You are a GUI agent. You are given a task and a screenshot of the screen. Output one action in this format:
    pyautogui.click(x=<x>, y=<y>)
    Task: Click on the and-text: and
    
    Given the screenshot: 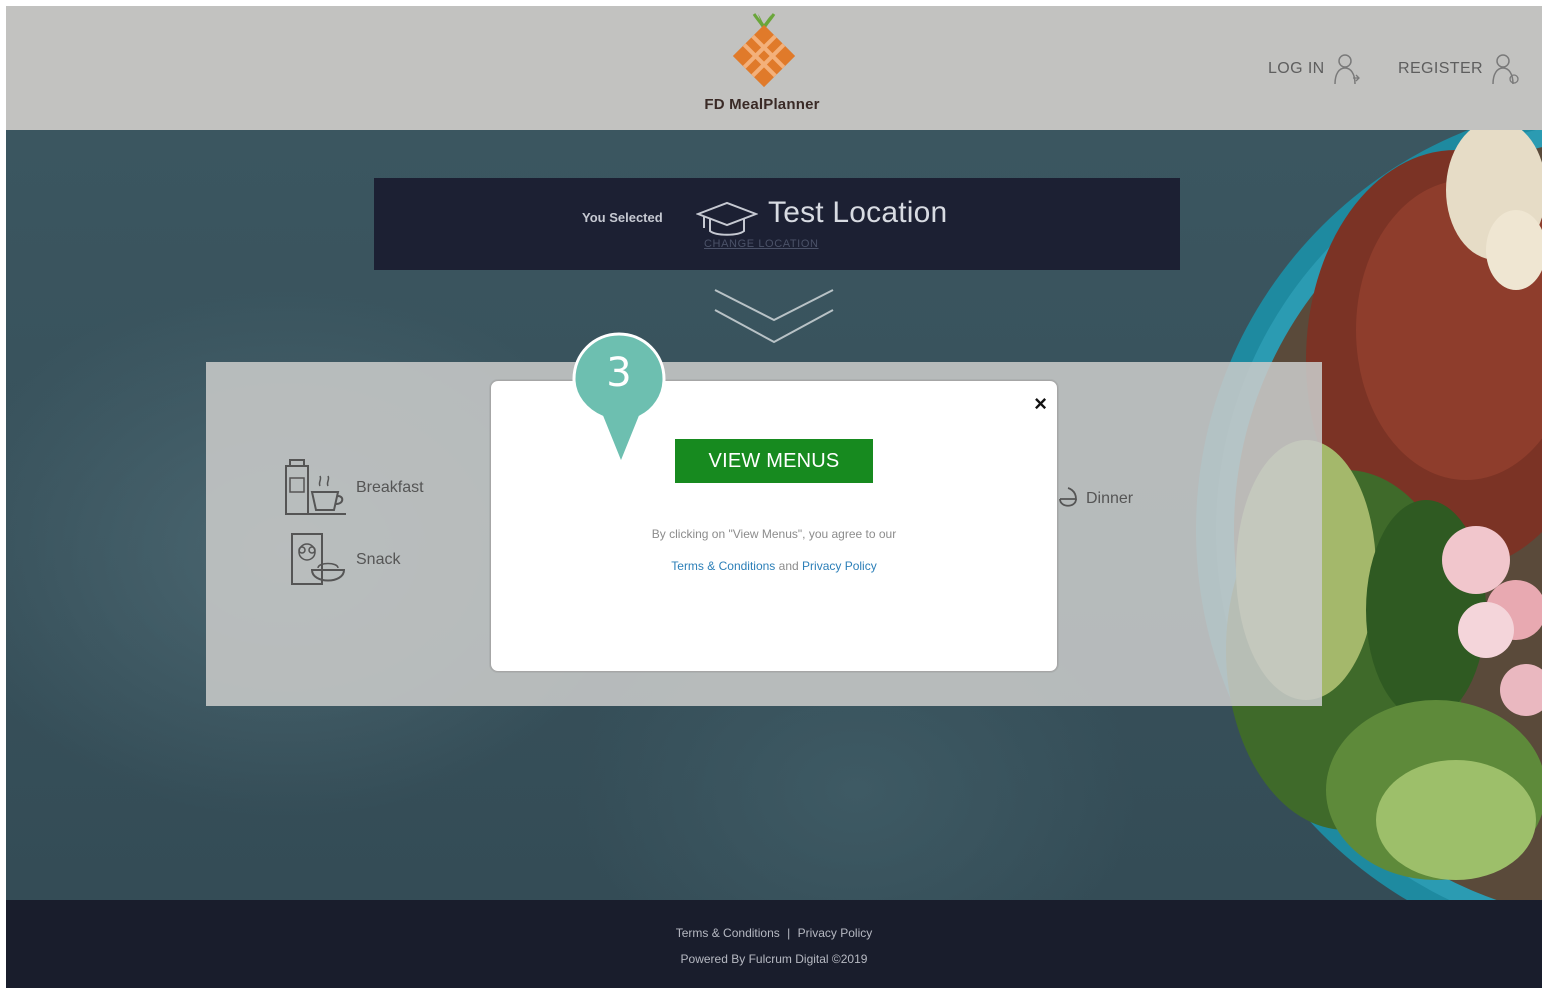 What is the action you would take?
    pyautogui.click(x=788, y=566)
    